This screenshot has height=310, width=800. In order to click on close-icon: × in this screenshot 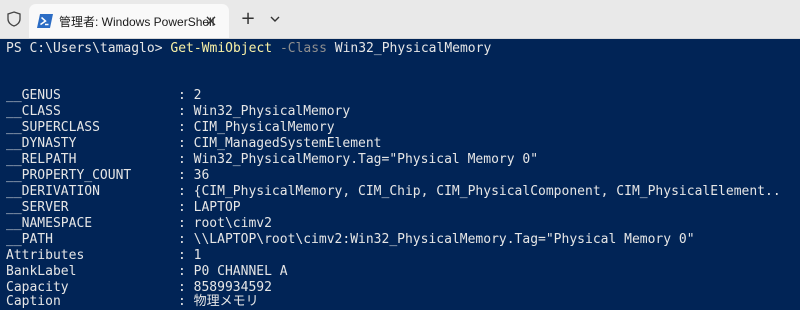, I will do `click(211, 21)`.